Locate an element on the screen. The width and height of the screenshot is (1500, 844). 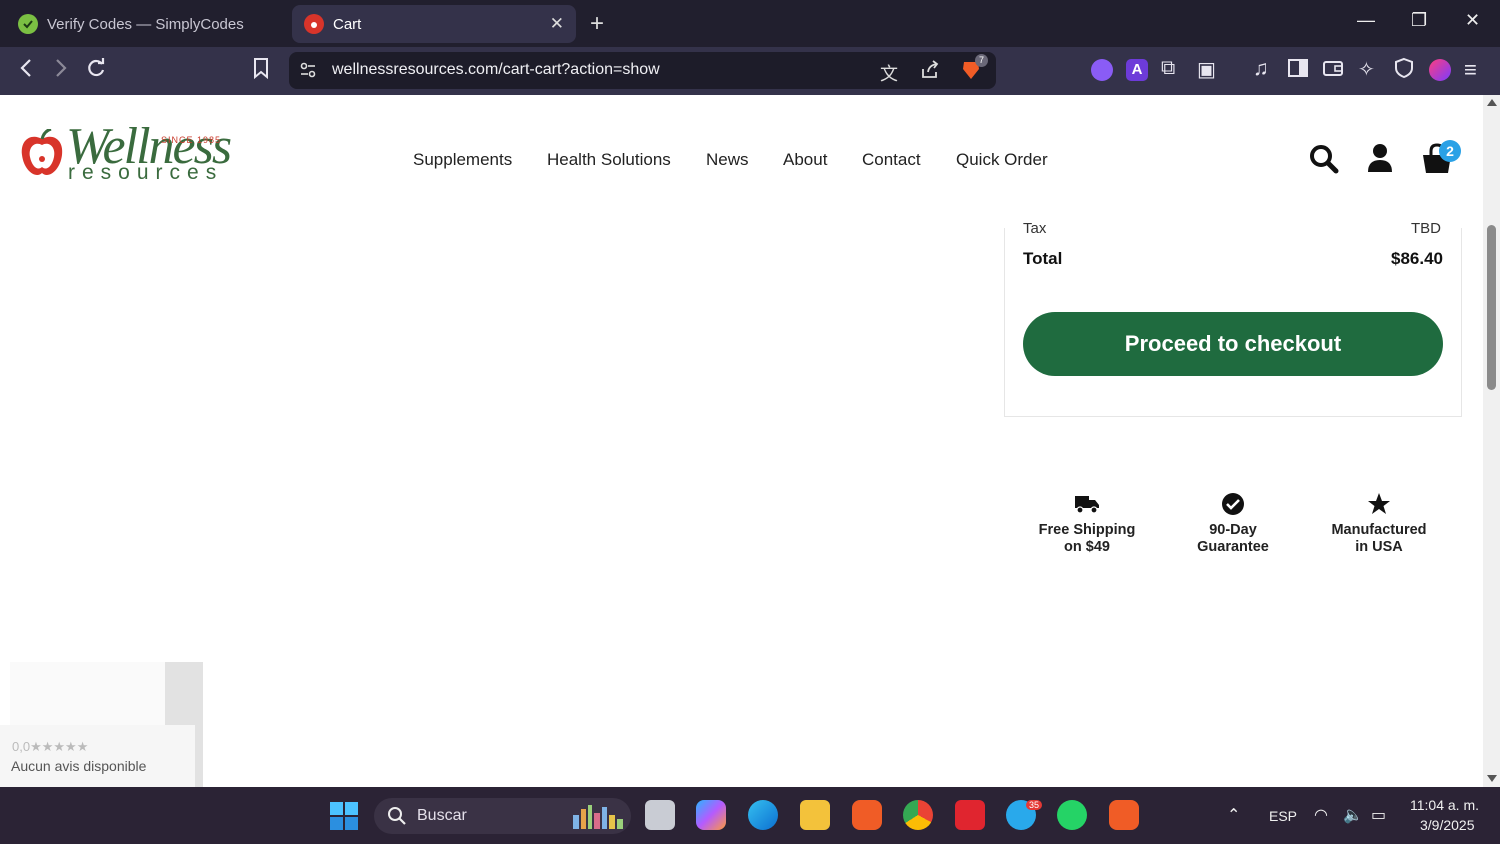
brave-active-window-icon is located at coordinates (1124, 815).